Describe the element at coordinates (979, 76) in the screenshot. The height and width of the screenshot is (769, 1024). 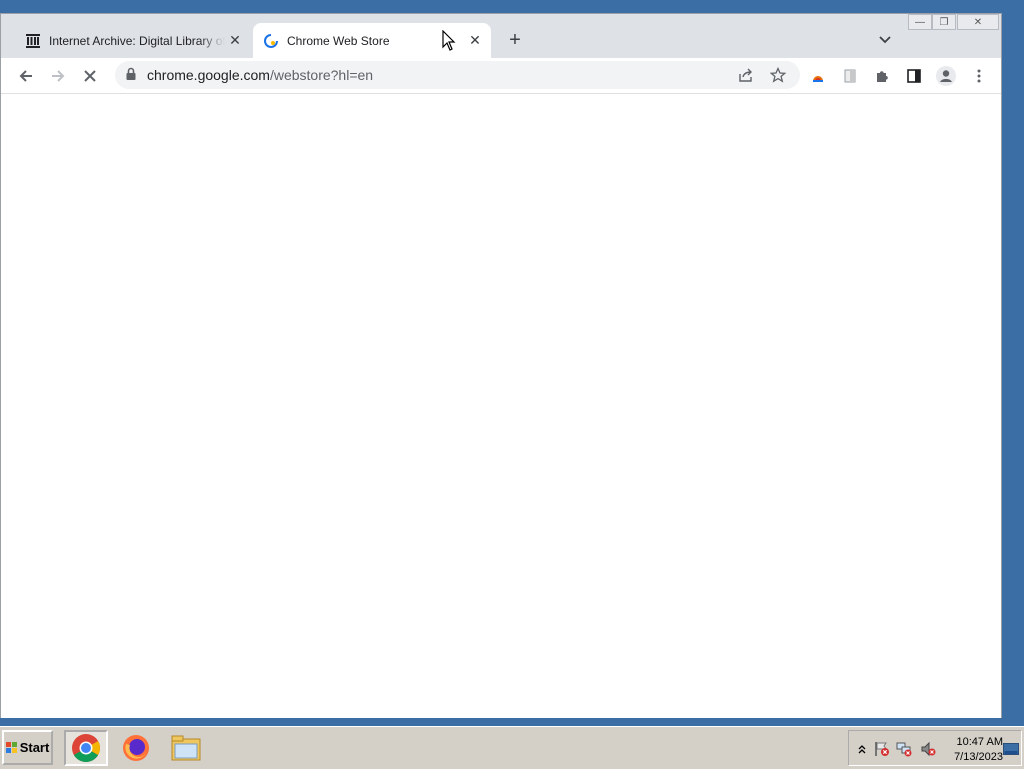
I see `chrome-menu-icon` at that location.